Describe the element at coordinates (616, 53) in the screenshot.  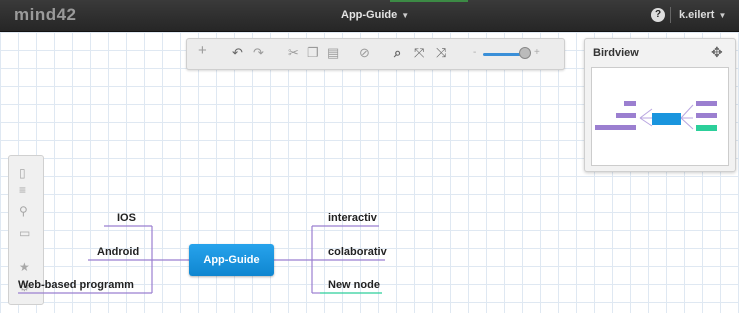
I see `birdview-title: Birdview` at that location.